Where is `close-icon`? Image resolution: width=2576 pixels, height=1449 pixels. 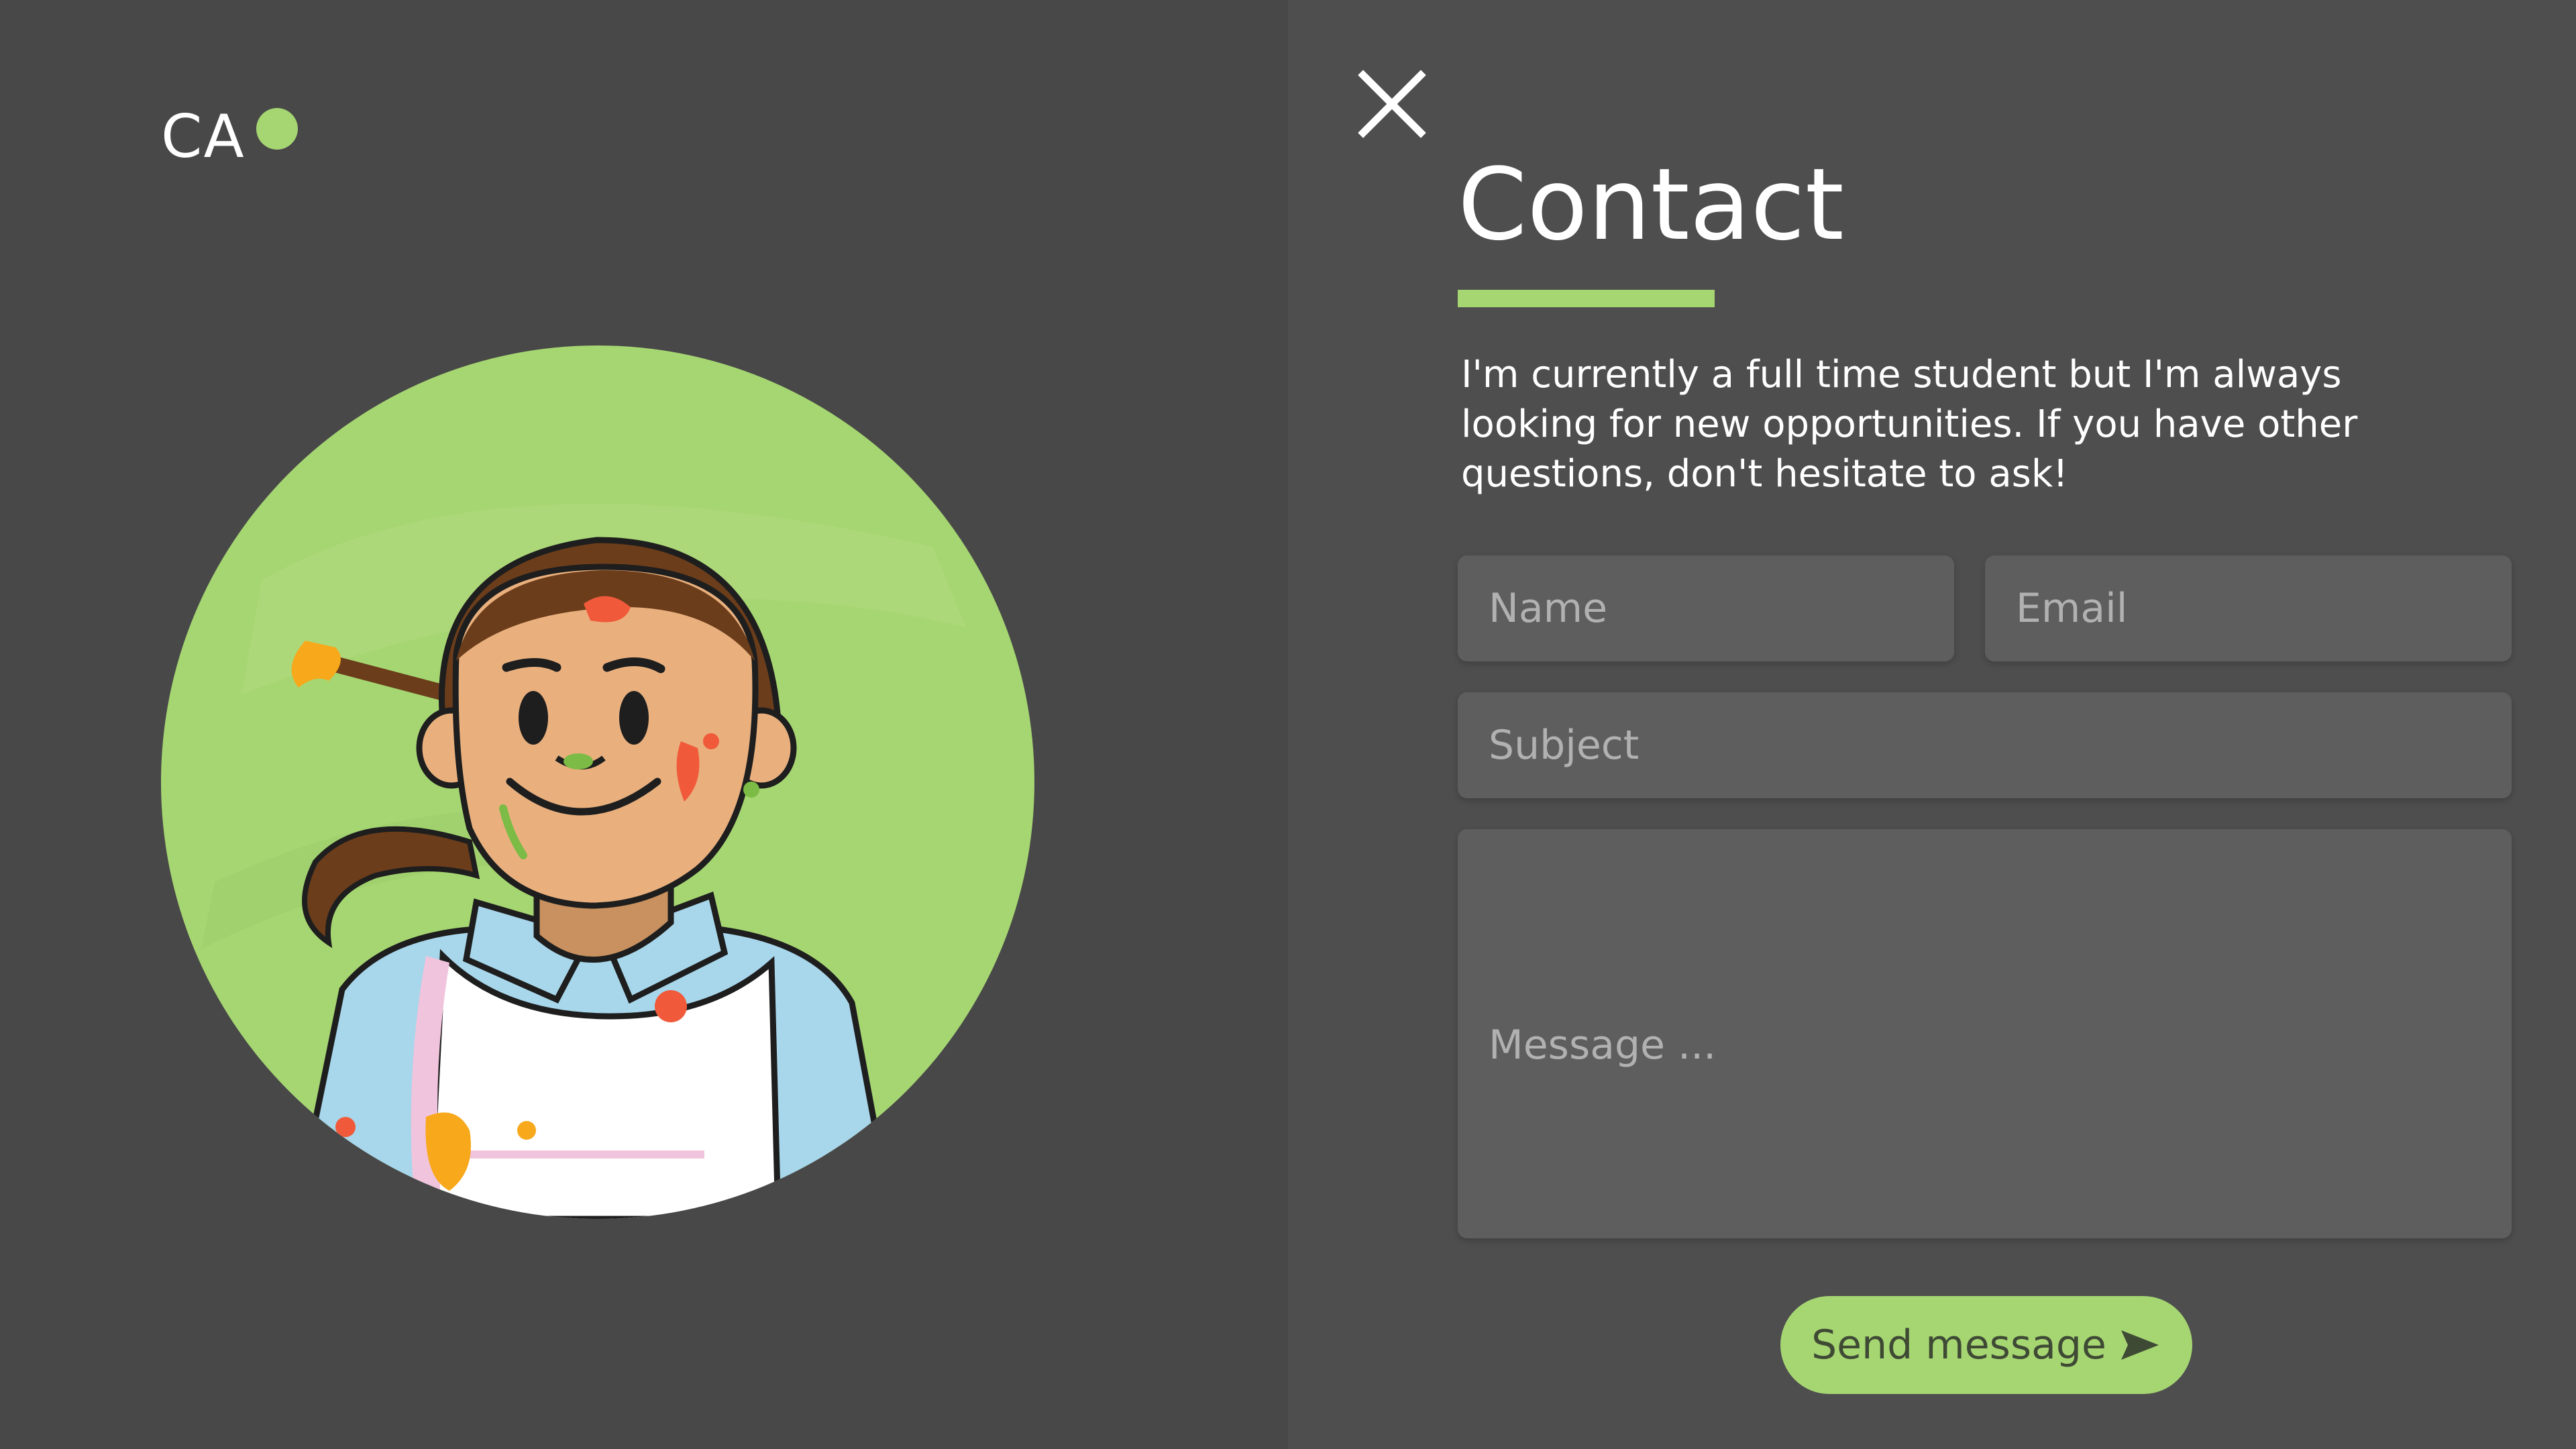
close-icon is located at coordinates (1392, 104).